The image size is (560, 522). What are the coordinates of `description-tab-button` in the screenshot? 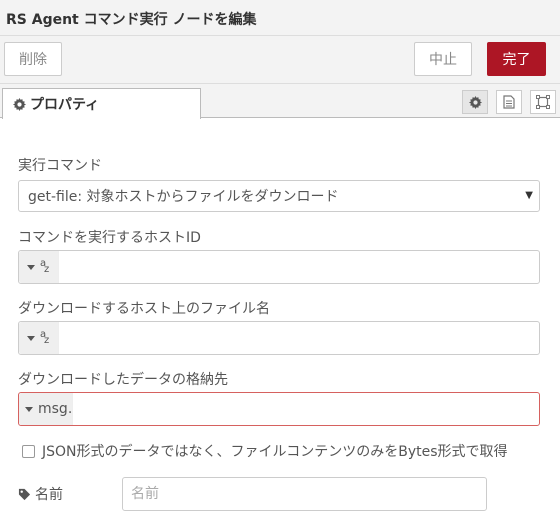 It's located at (509, 102).